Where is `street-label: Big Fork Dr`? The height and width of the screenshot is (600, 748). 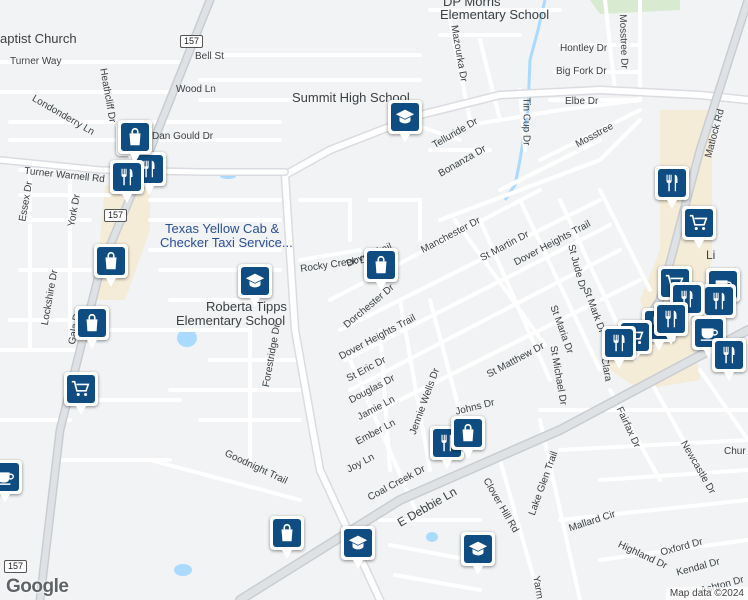 street-label: Big Fork Dr is located at coordinates (581, 71).